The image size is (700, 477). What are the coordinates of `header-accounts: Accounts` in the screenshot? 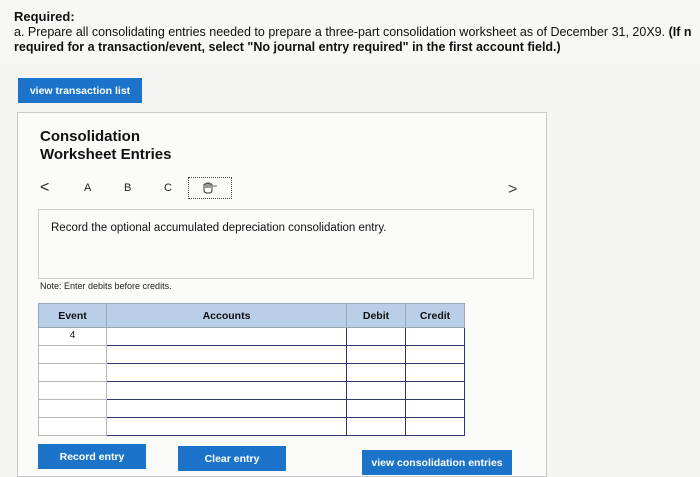 It's located at (226, 315).